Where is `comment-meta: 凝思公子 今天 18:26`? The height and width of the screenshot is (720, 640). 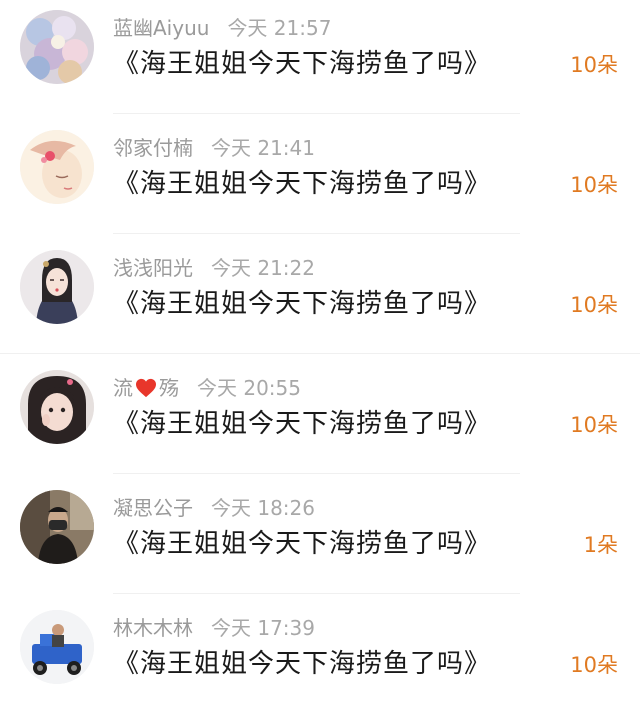 comment-meta: 凝思公子 今天 18:26 is located at coordinates (214, 508).